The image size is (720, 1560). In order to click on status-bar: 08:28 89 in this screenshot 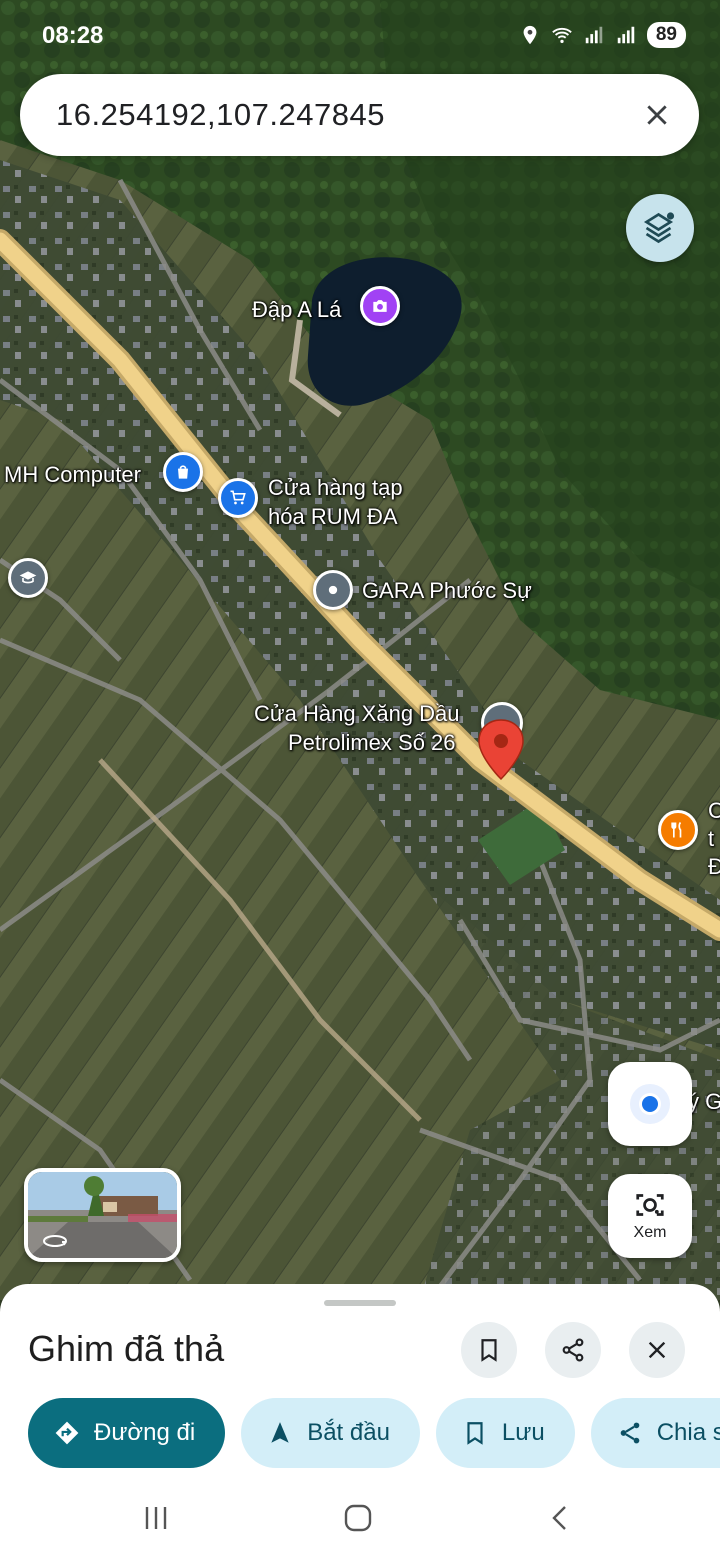, I will do `click(360, 35)`.